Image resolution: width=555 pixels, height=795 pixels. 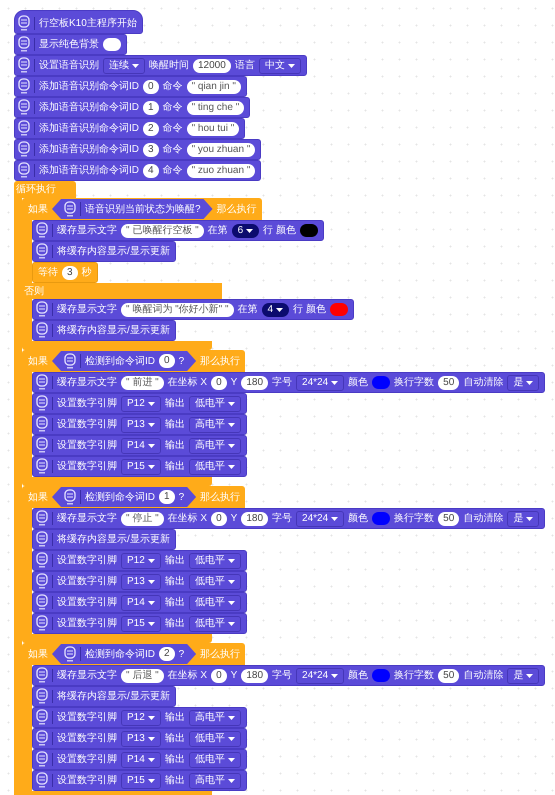 I want to click on command-block: 添加语音识别命令词ID 0 命令 " qian jin ", so click(x=130, y=86).